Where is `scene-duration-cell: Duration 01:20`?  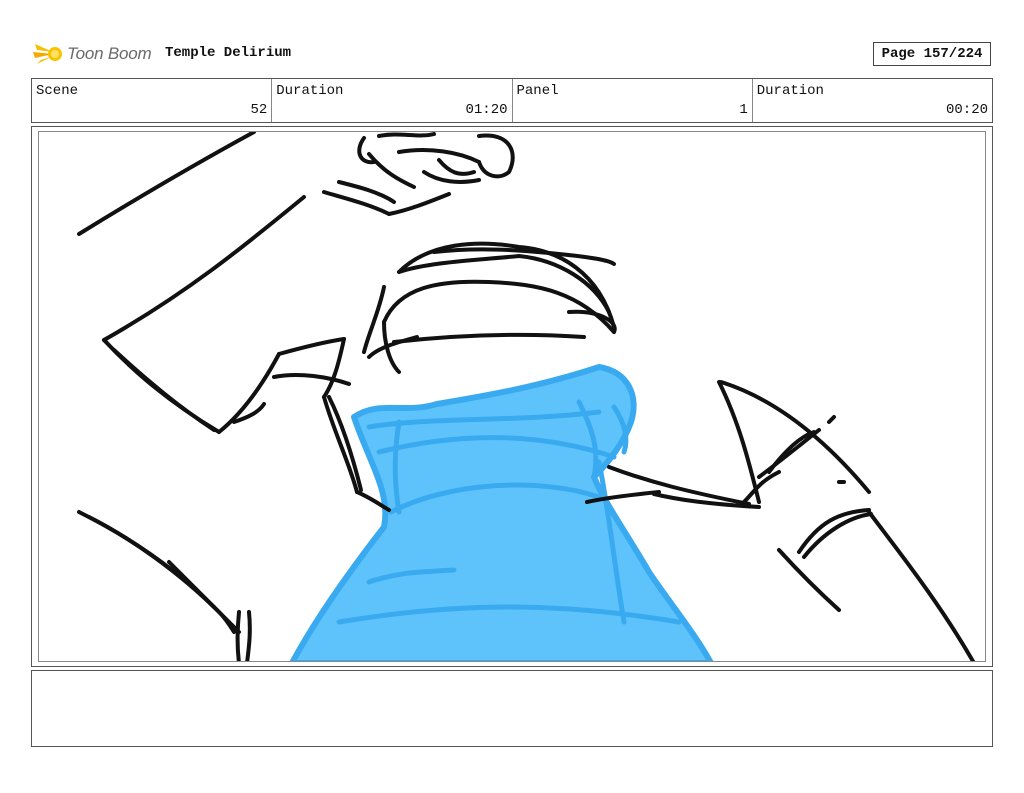 scene-duration-cell: Duration 01:20 is located at coordinates (392, 100).